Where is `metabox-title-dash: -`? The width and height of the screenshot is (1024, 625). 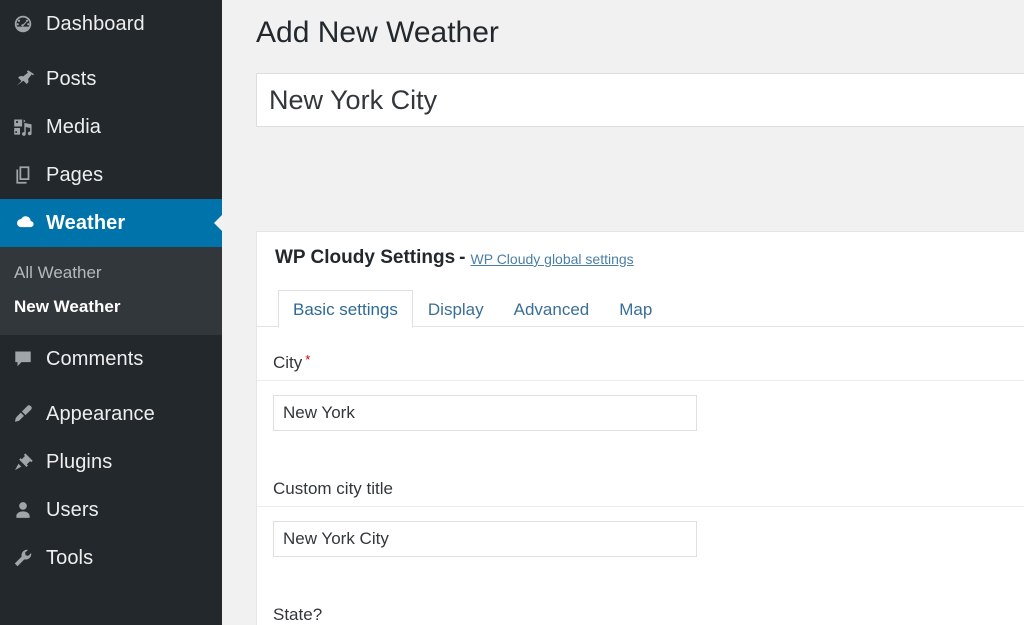 metabox-title-dash: - is located at coordinates (462, 257).